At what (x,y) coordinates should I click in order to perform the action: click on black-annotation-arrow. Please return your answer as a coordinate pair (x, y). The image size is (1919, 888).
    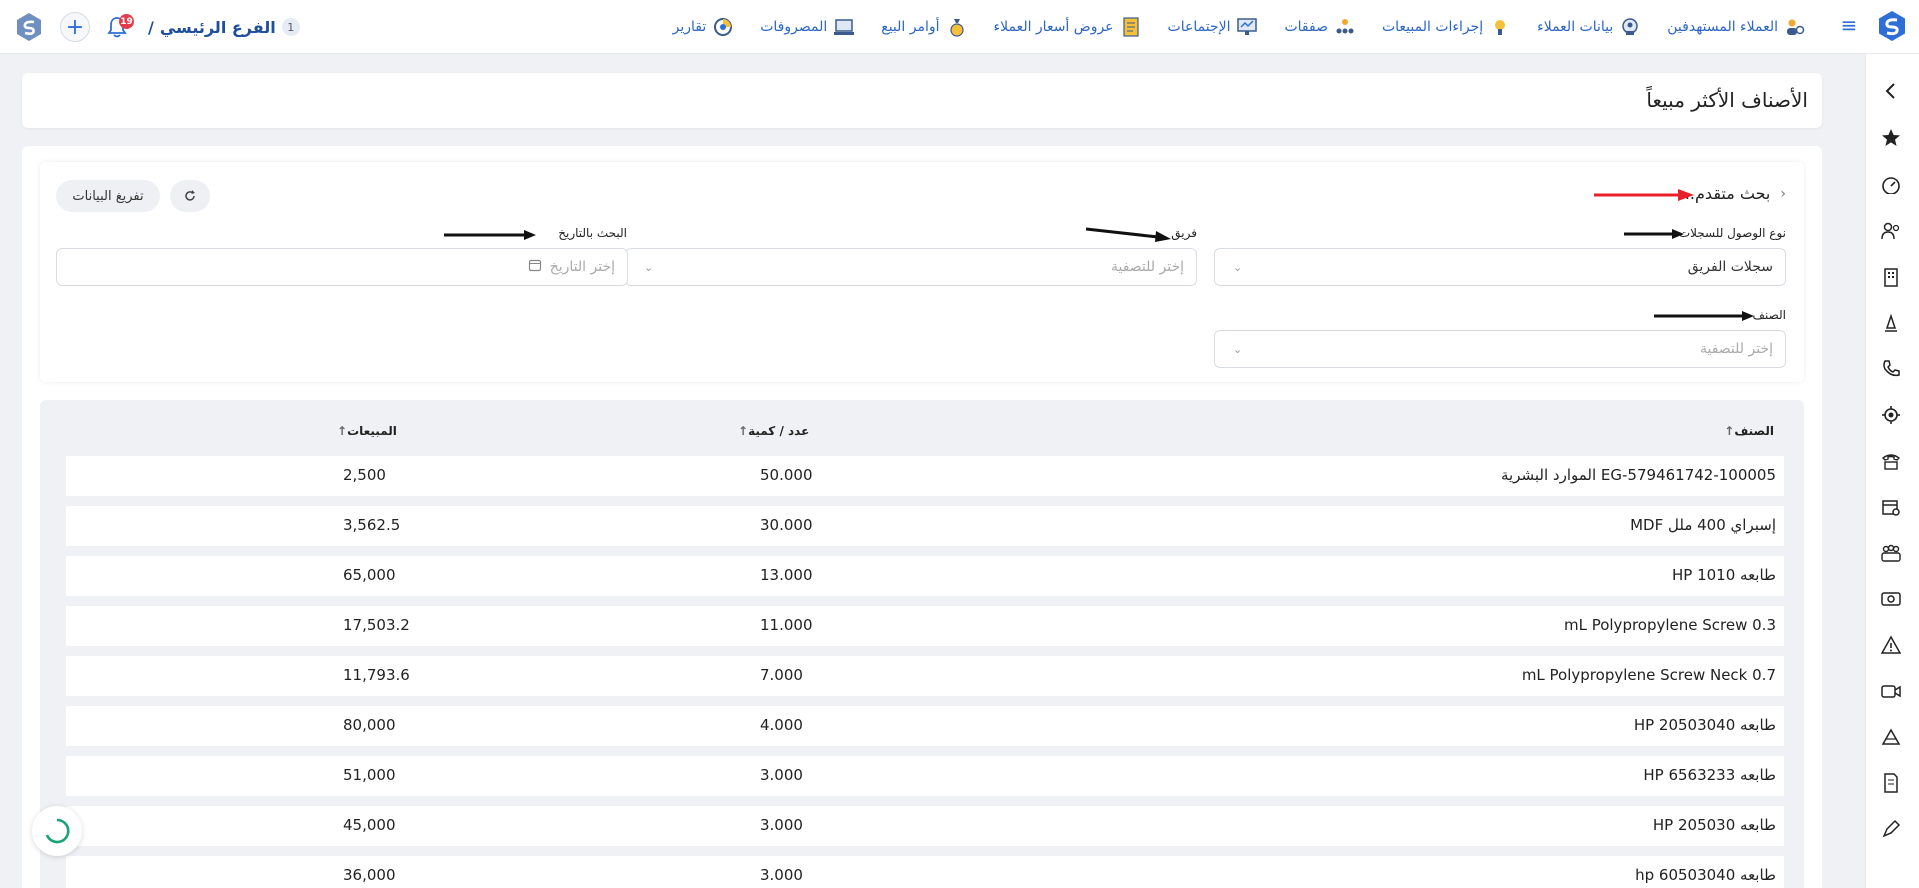
    Looking at the image, I should click on (1704, 316).